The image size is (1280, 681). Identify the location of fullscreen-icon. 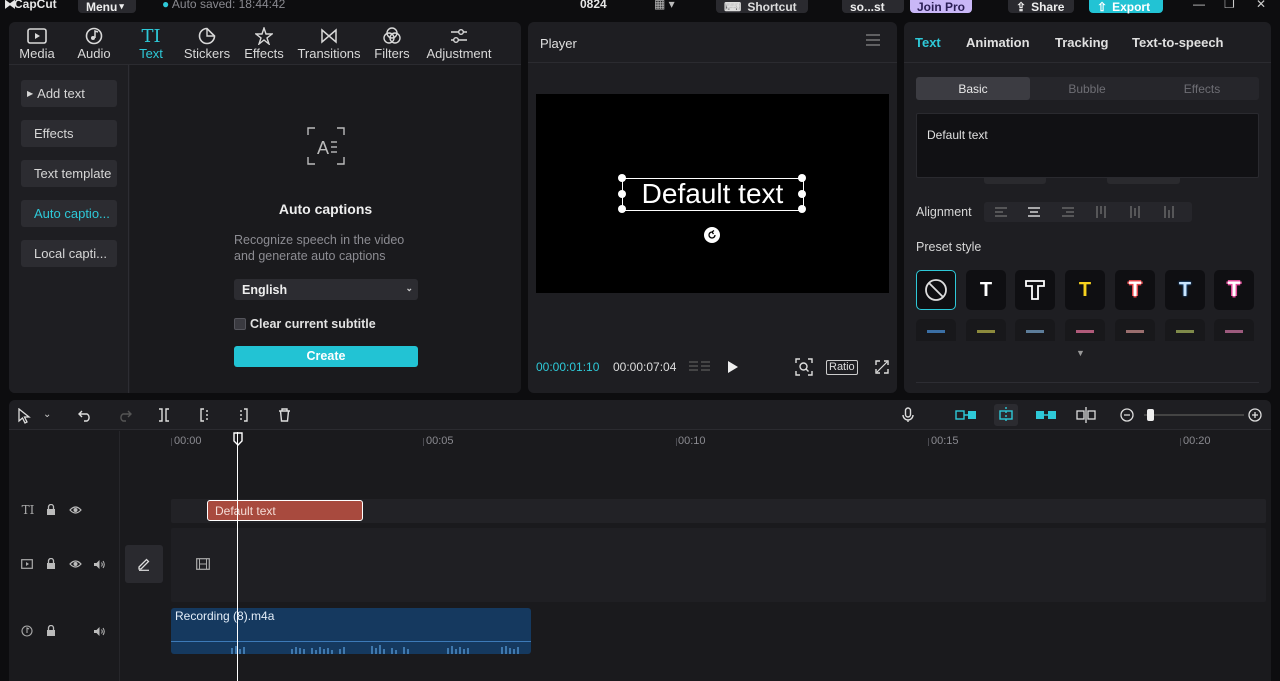
(882, 367).